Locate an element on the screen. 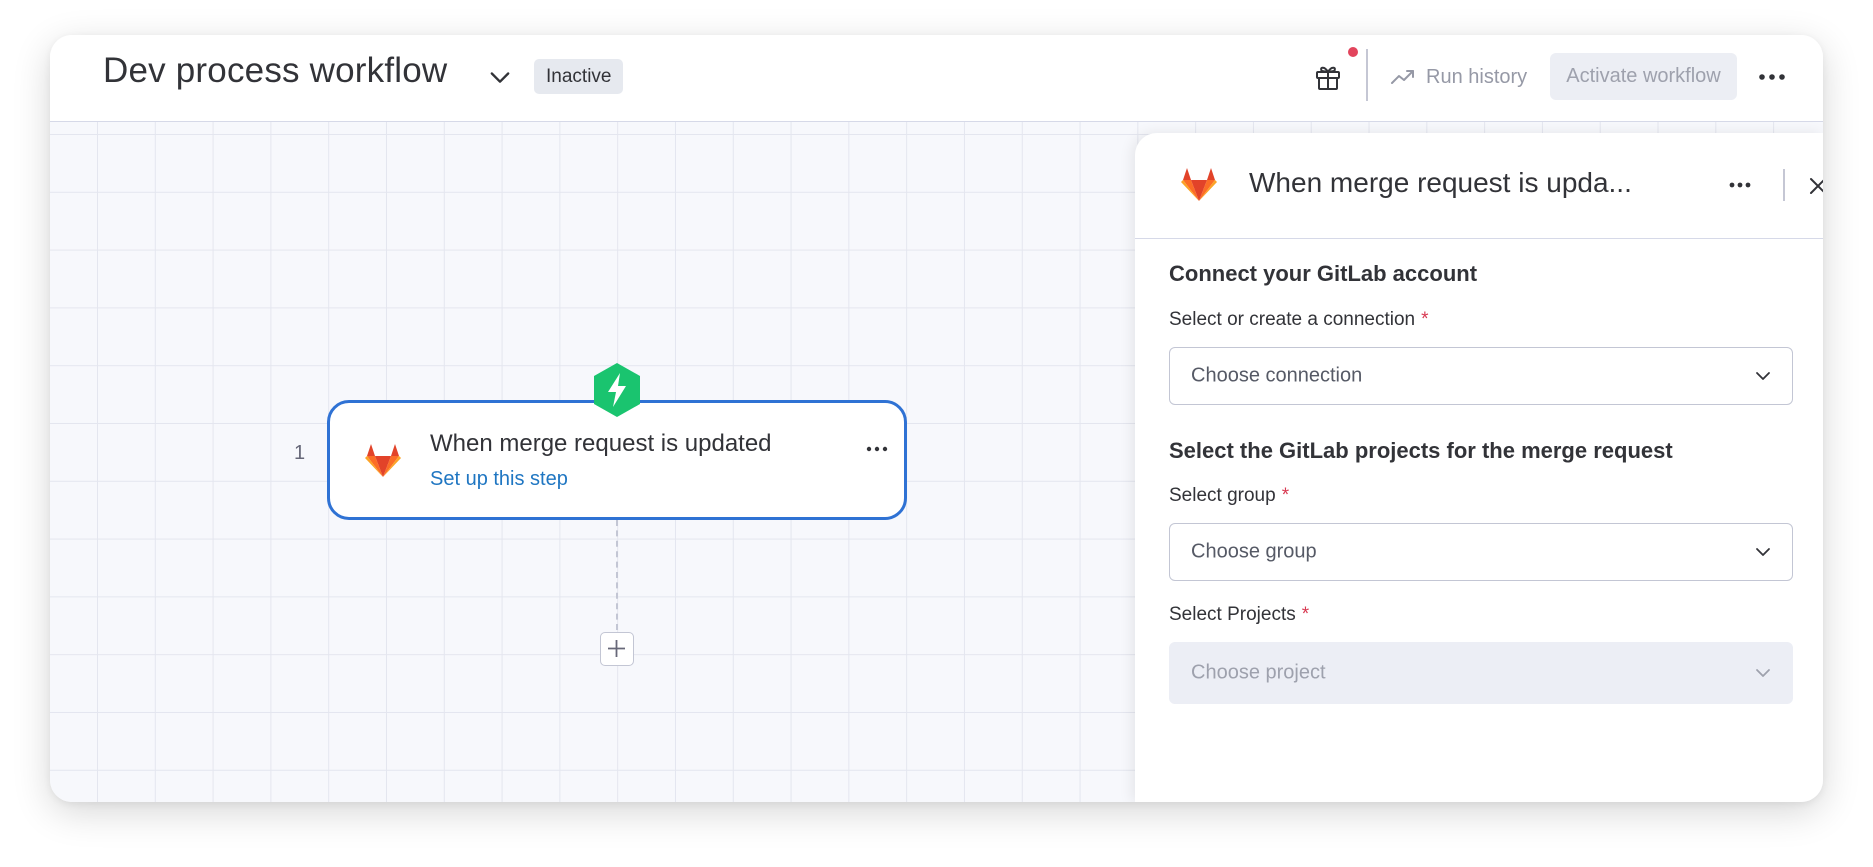 This screenshot has width=1873, height=867. add-step-button is located at coordinates (617, 649).